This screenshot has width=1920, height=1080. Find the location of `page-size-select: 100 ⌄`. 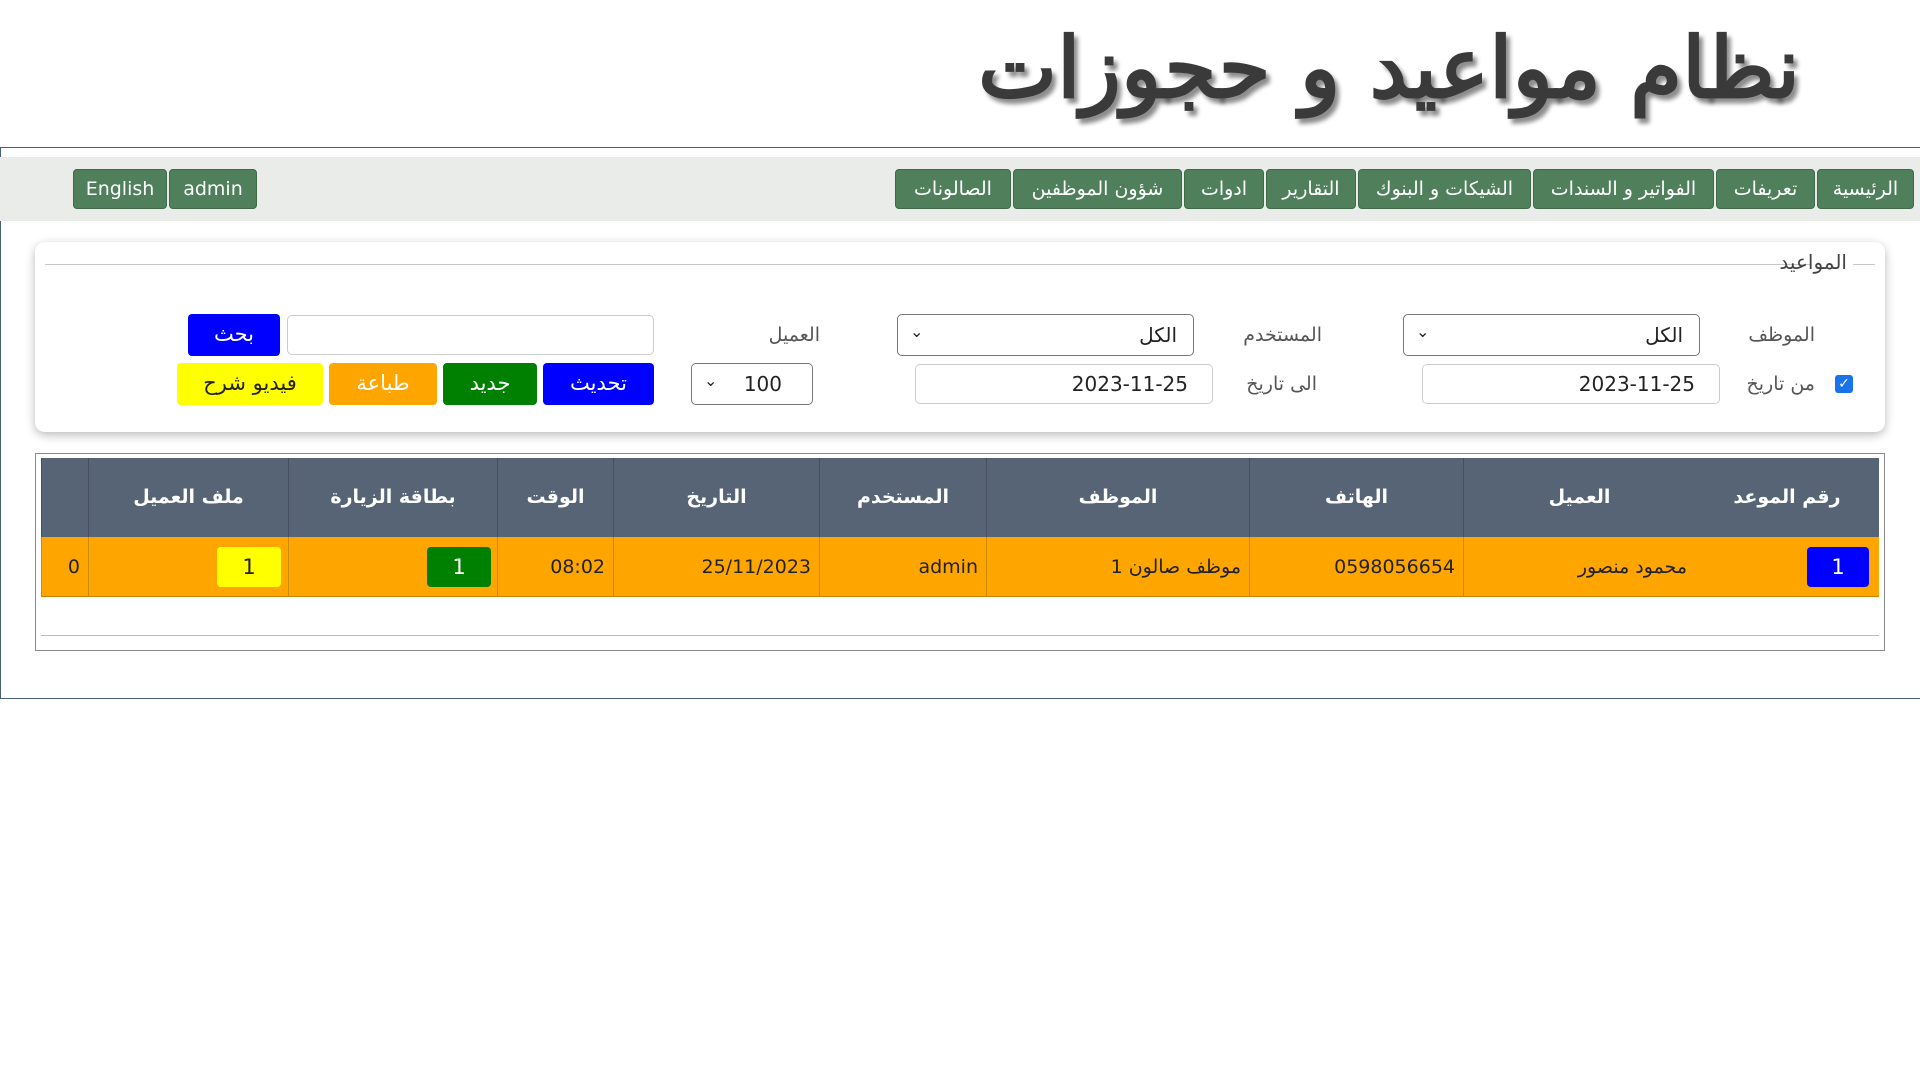

page-size-select: 100 ⌄ is located at coordinates (752, 384).